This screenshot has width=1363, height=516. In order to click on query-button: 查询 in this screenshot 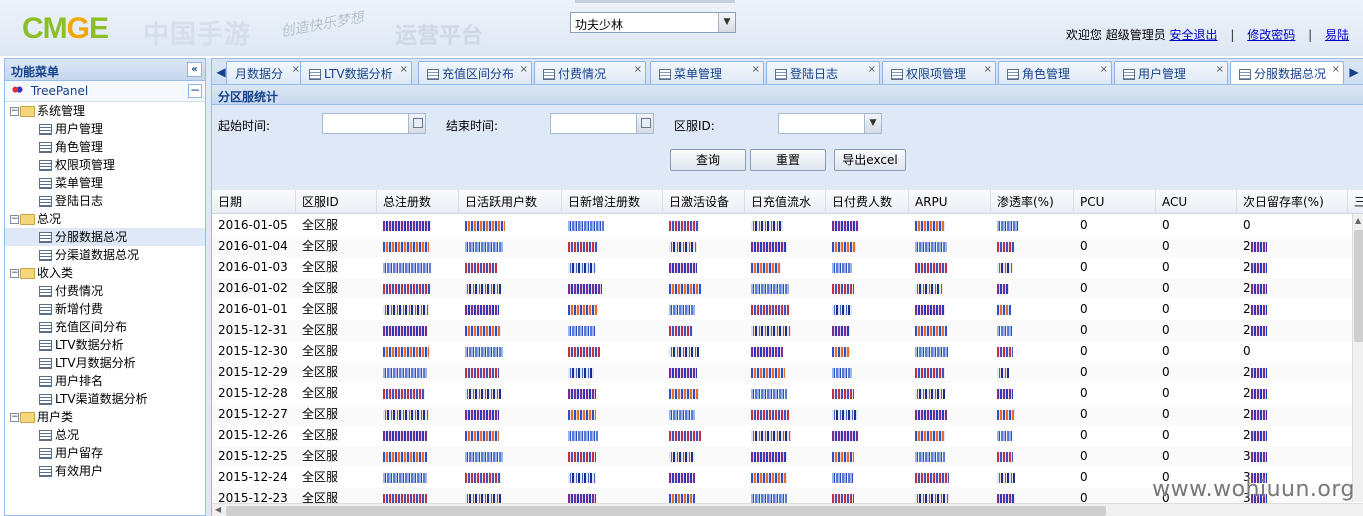, I will do `click(708, 160)`.